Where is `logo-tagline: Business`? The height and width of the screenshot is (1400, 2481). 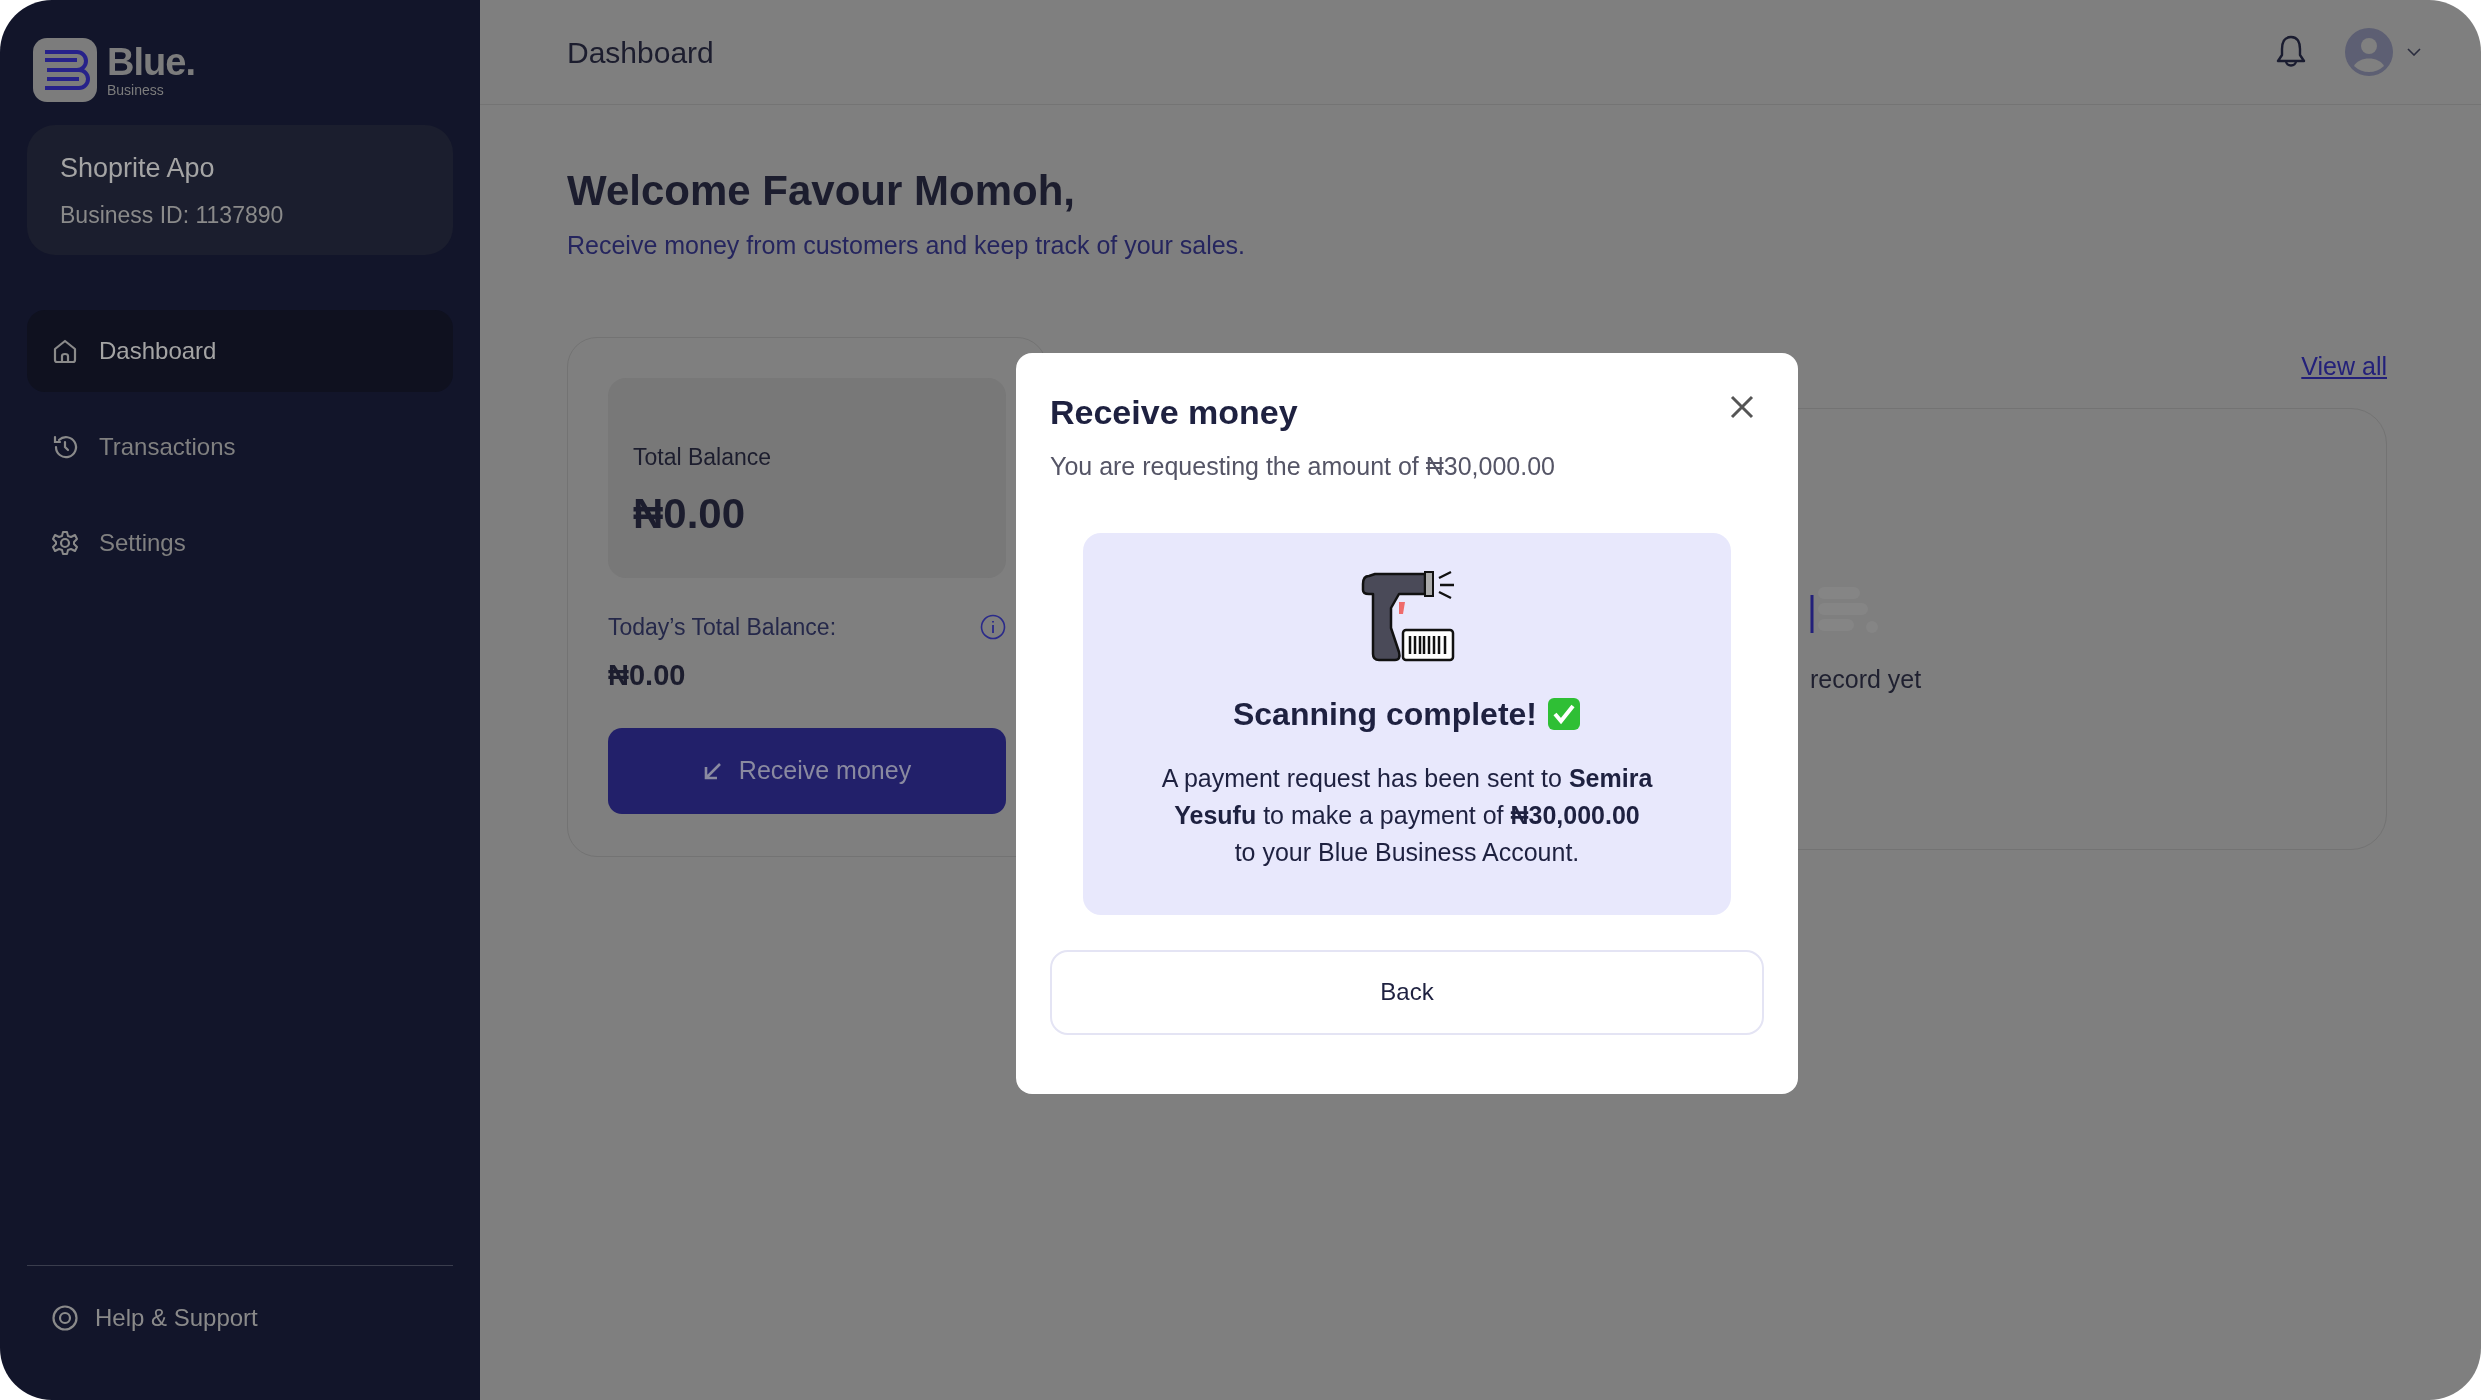
logo-tagline: Business is located at coordinates (136, 90).